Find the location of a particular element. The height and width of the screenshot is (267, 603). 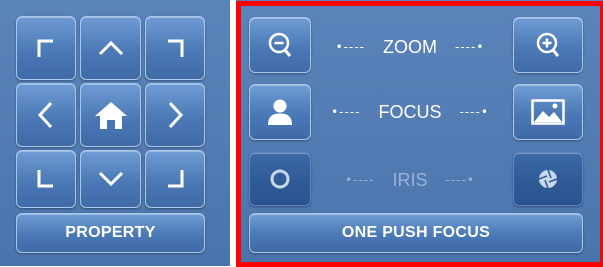

property-label: PROPERTY is located at coordinates (110, 232).